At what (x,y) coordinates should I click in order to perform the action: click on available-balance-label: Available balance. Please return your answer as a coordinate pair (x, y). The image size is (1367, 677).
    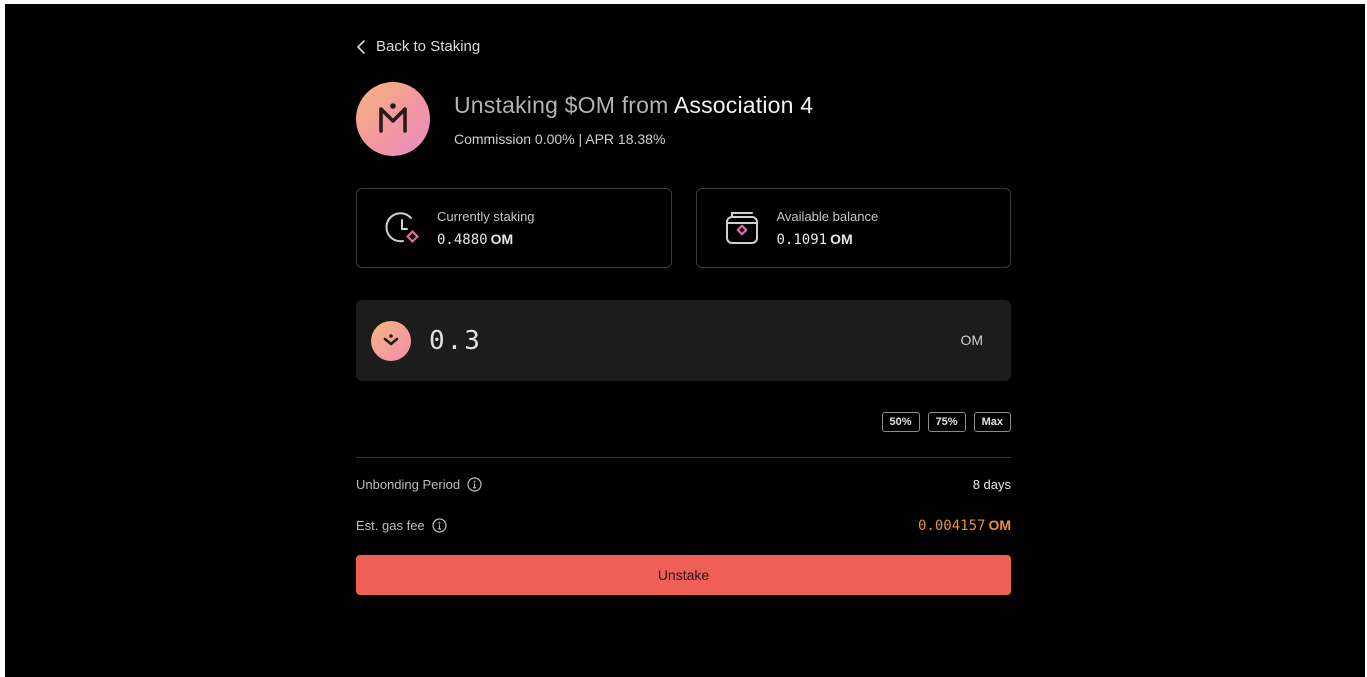
    Looking at the image, I should click on (827, 216).